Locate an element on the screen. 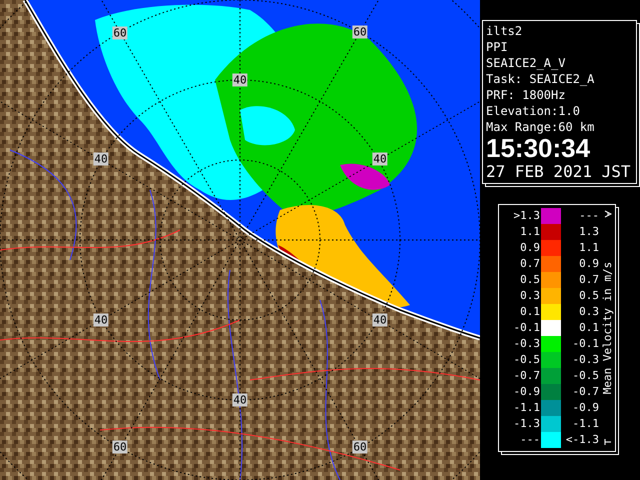  time-text: 15:30:34 is located at coordinates (539, 148).